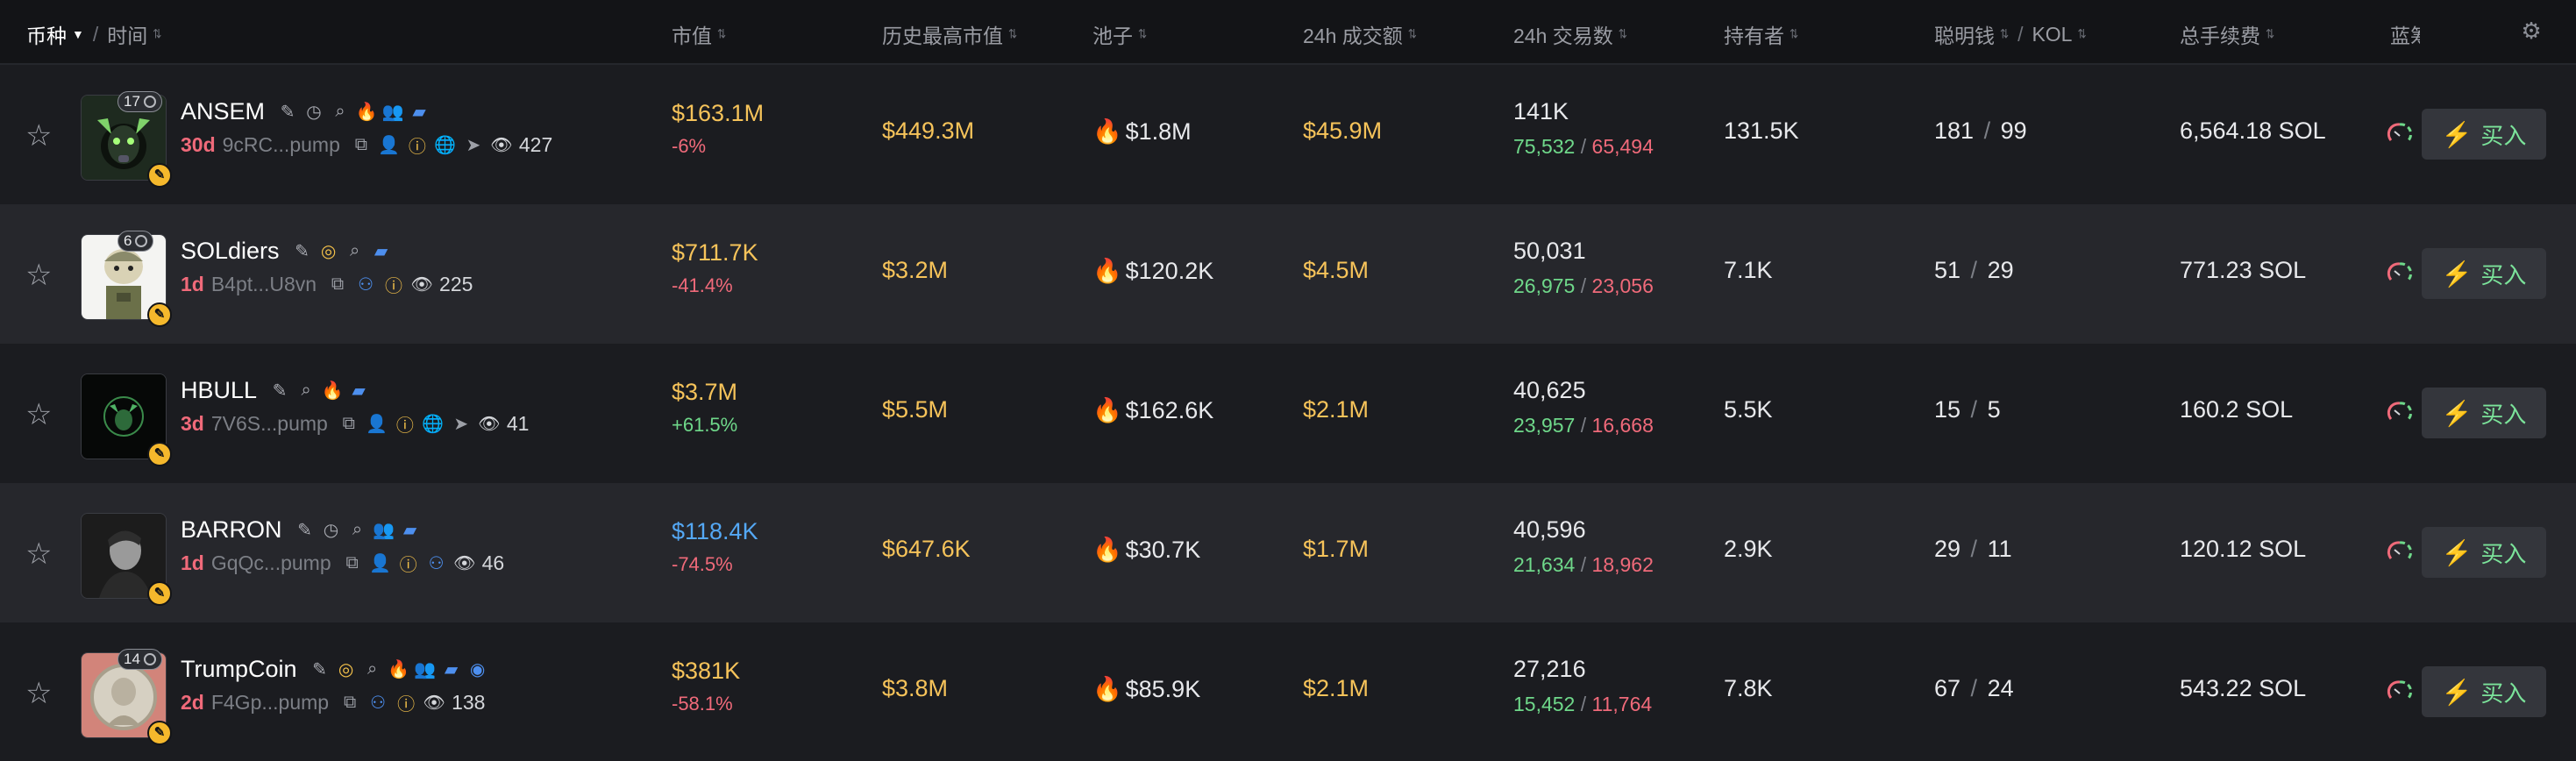  What do you see at coordinates (2227, 34) in the screenshot?
I see `sort-fees: 总手续费 ⇅` at bounding box center [2227, 34].